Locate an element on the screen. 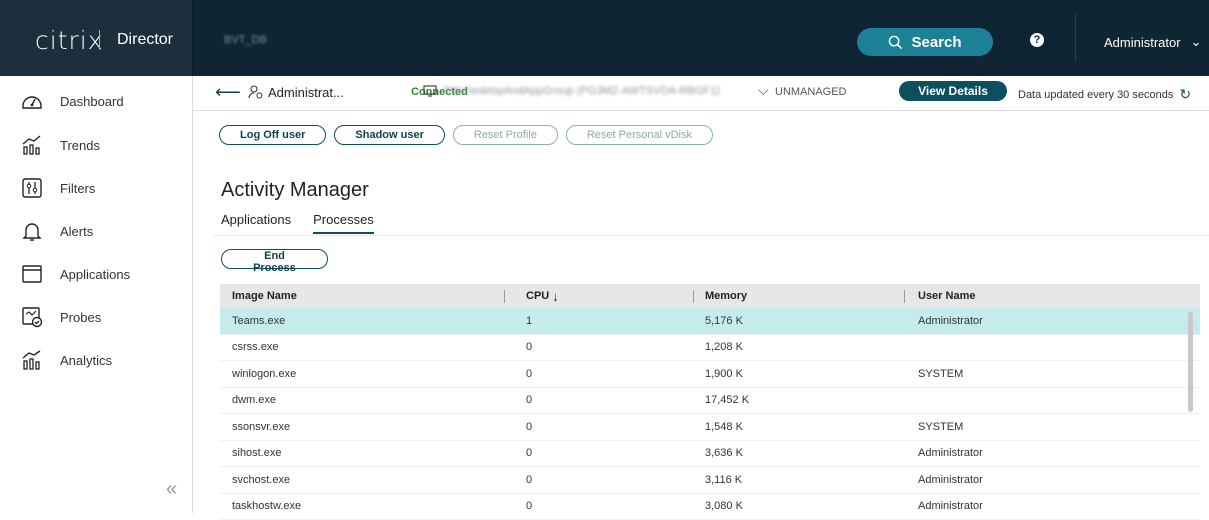  column-header-user-name: User Name is located at coordinates (1041, 296).